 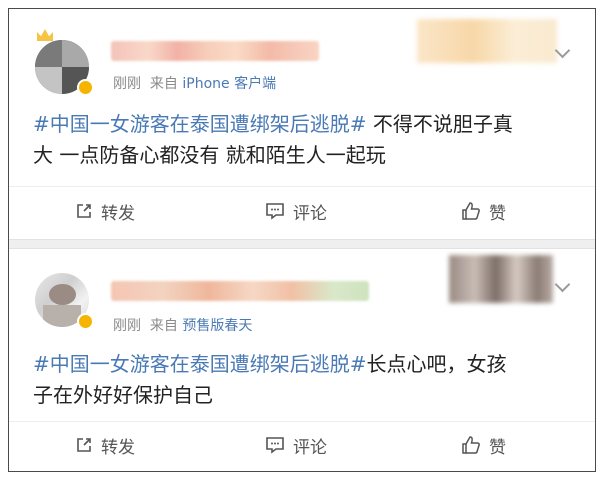 What do you see at coordinates (302, 244) in the screenshot?
I see `card-separator` at bounding box center [302, 244].